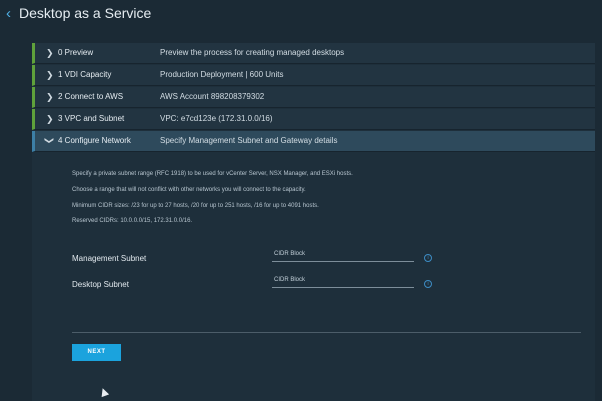 Image resolution: width=602 pixels, height=401 pixels. I want to click on step-label: 1 VDI Capacity, so click(85, 74).